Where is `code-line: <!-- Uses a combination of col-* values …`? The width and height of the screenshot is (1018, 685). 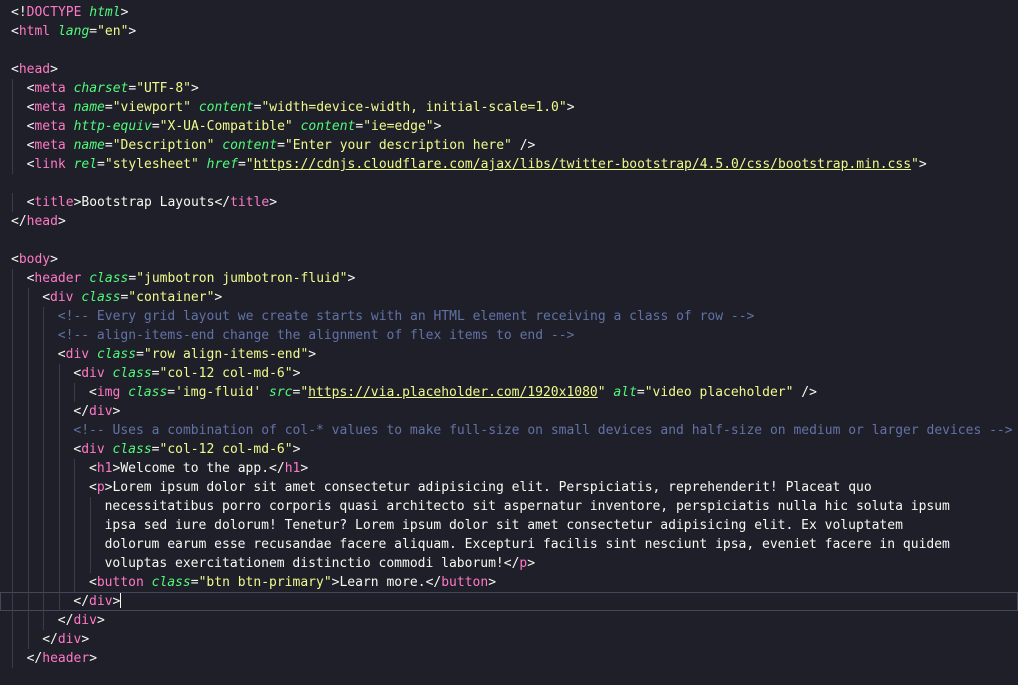
code-line: <!-- Uses a combination of col-* values … is located at coordinates (509, 430).